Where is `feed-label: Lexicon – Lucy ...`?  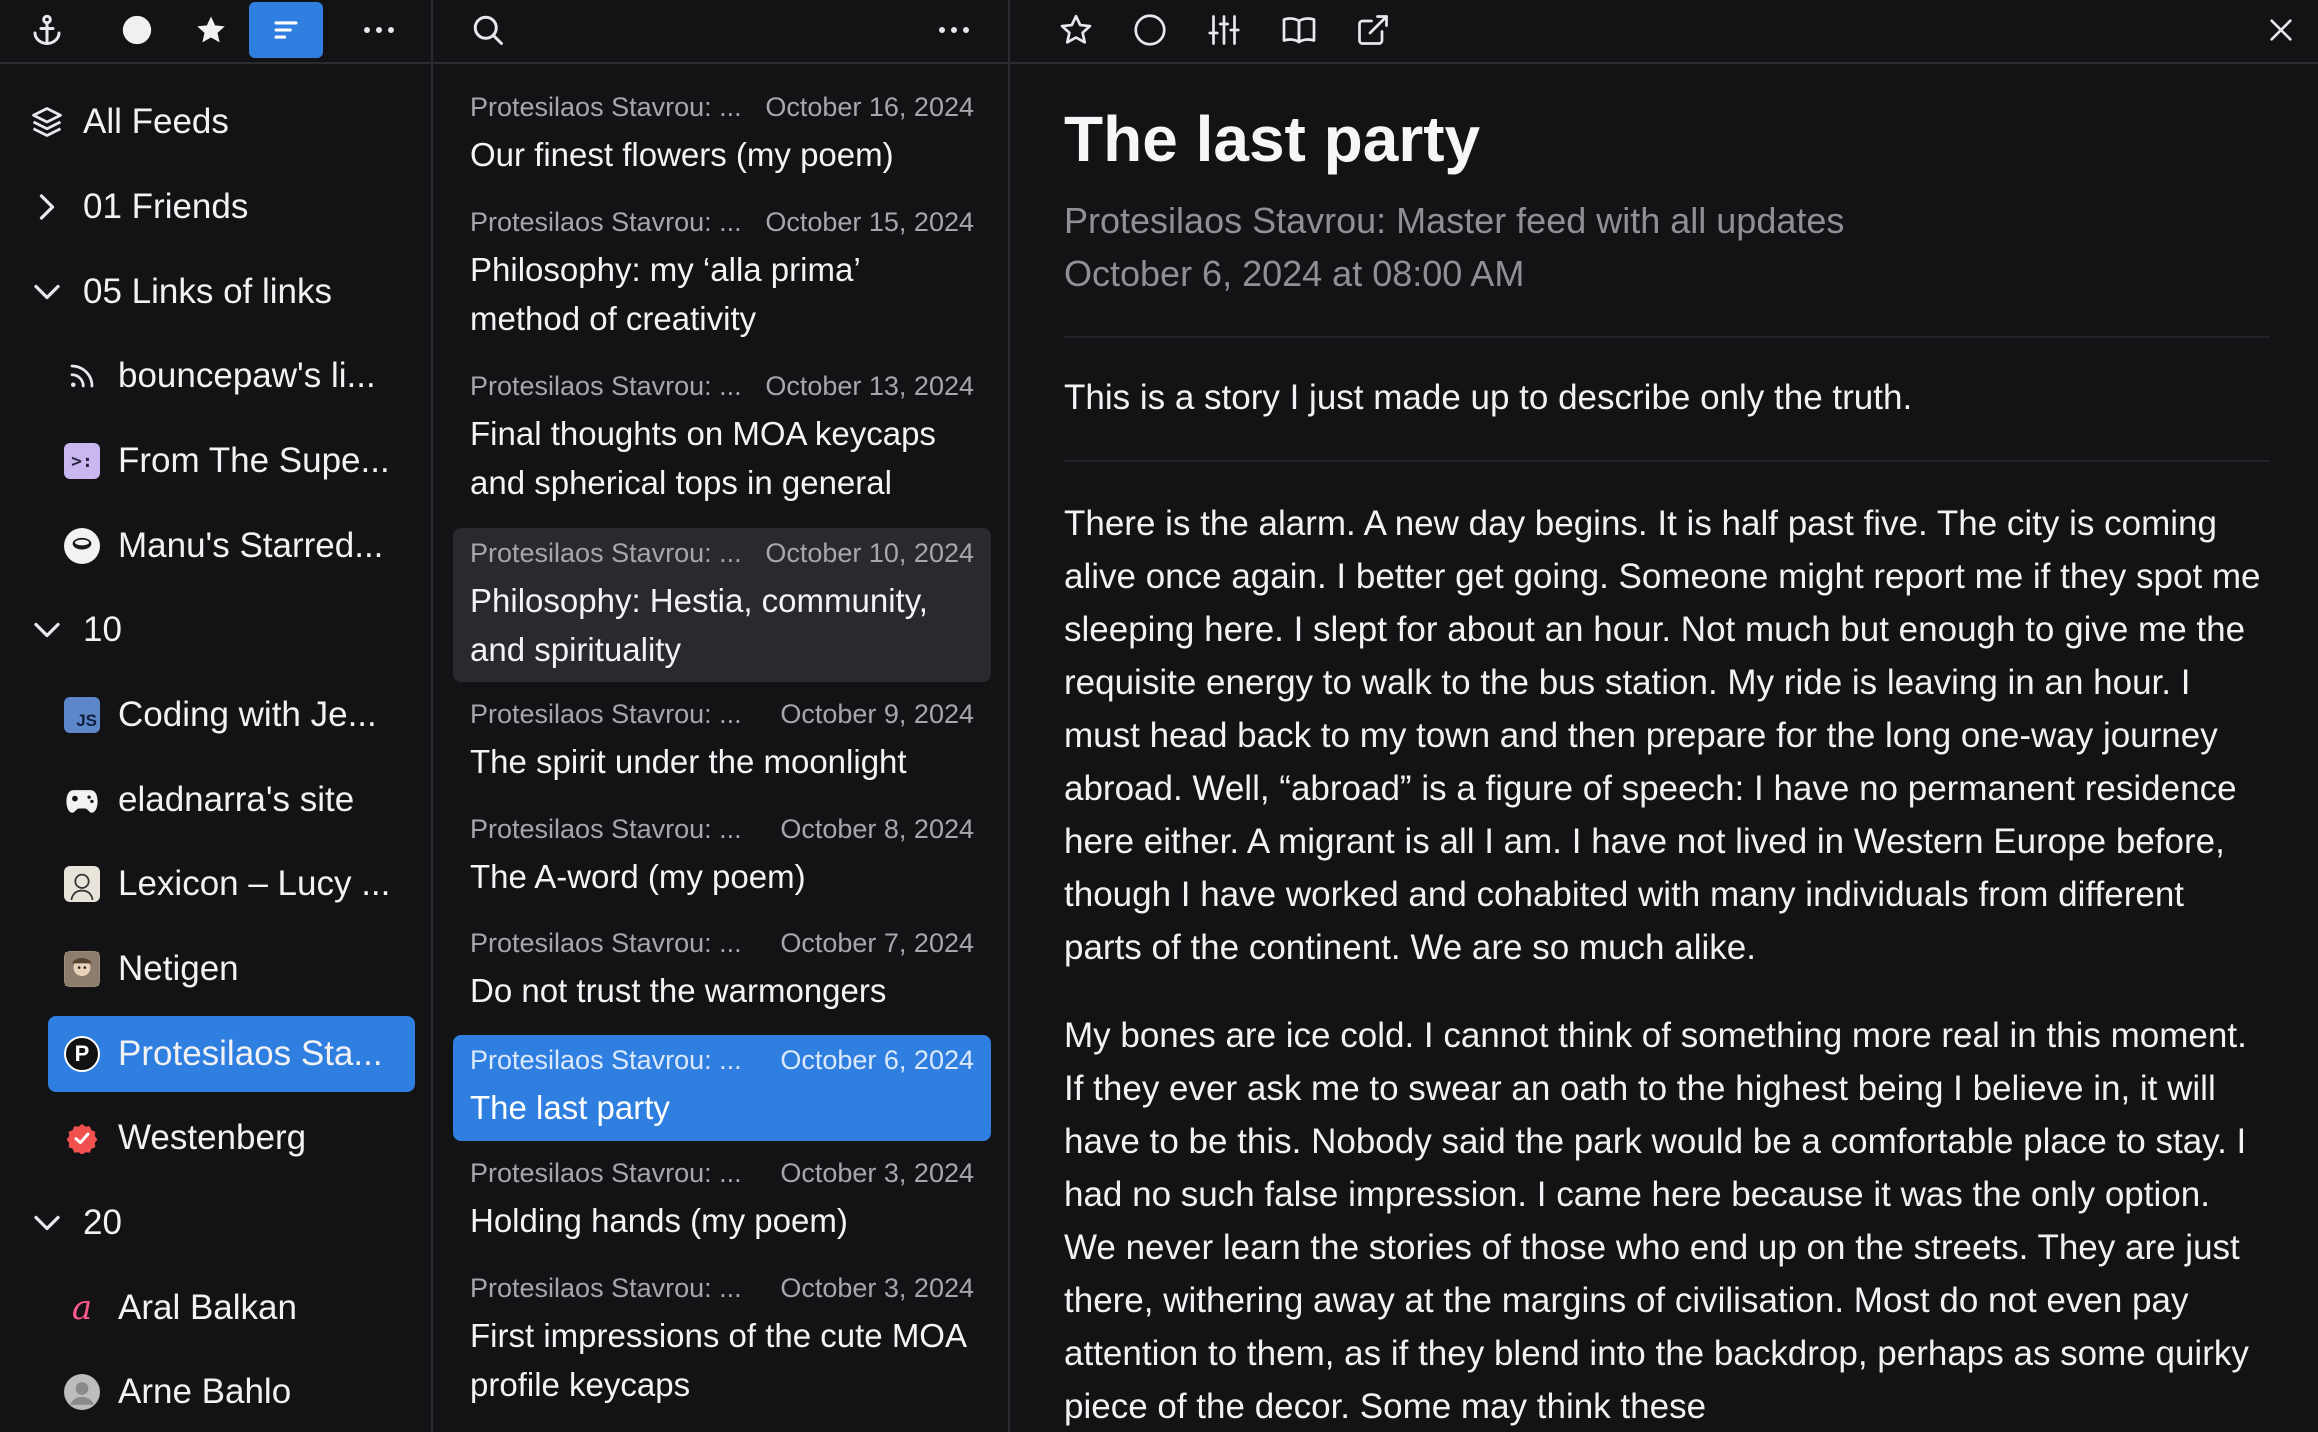 feed-label: Lexicon – Lucy ... is located at coordinates (254, 883).